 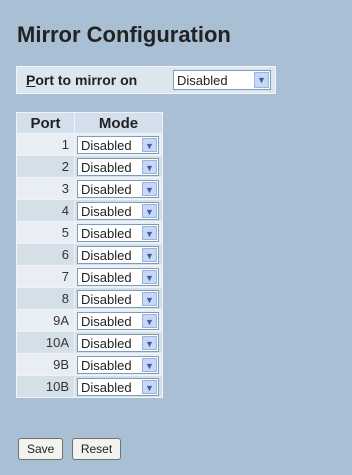 What do you see at coordinates (45, 320) in the screenshot?
I see `port-cell: 9A` at bounding box center [45, 320].